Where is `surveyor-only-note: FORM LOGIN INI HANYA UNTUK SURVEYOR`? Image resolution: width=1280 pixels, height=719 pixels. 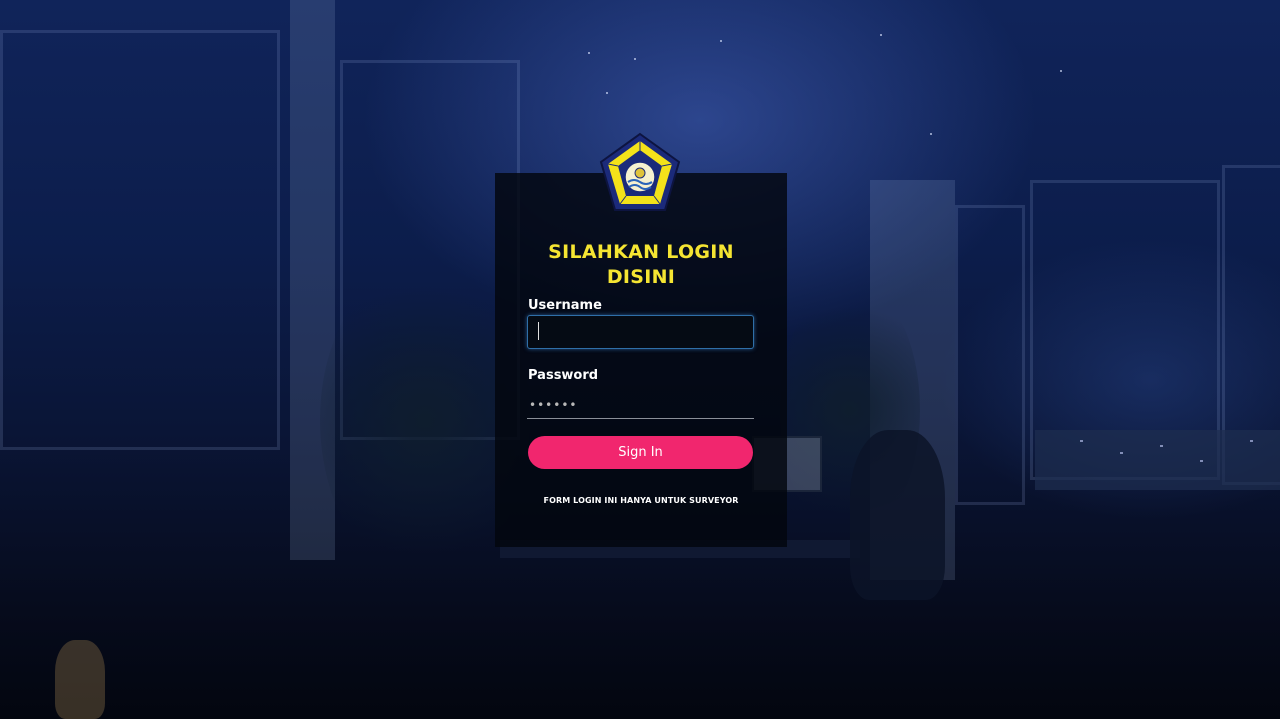
surveyor-only-note: FORM LOGIN INI HANYA UNTUK SURVEYOR is located at coordinates (641, 500).